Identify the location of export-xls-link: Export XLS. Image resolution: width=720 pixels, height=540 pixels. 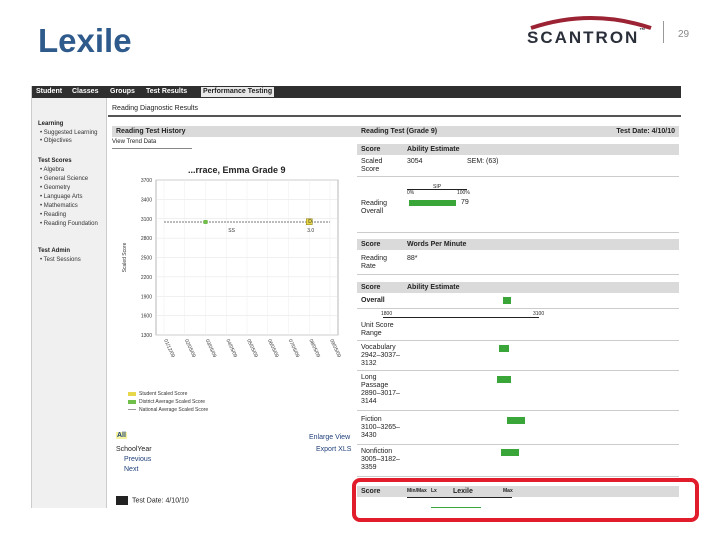
(333, 449).